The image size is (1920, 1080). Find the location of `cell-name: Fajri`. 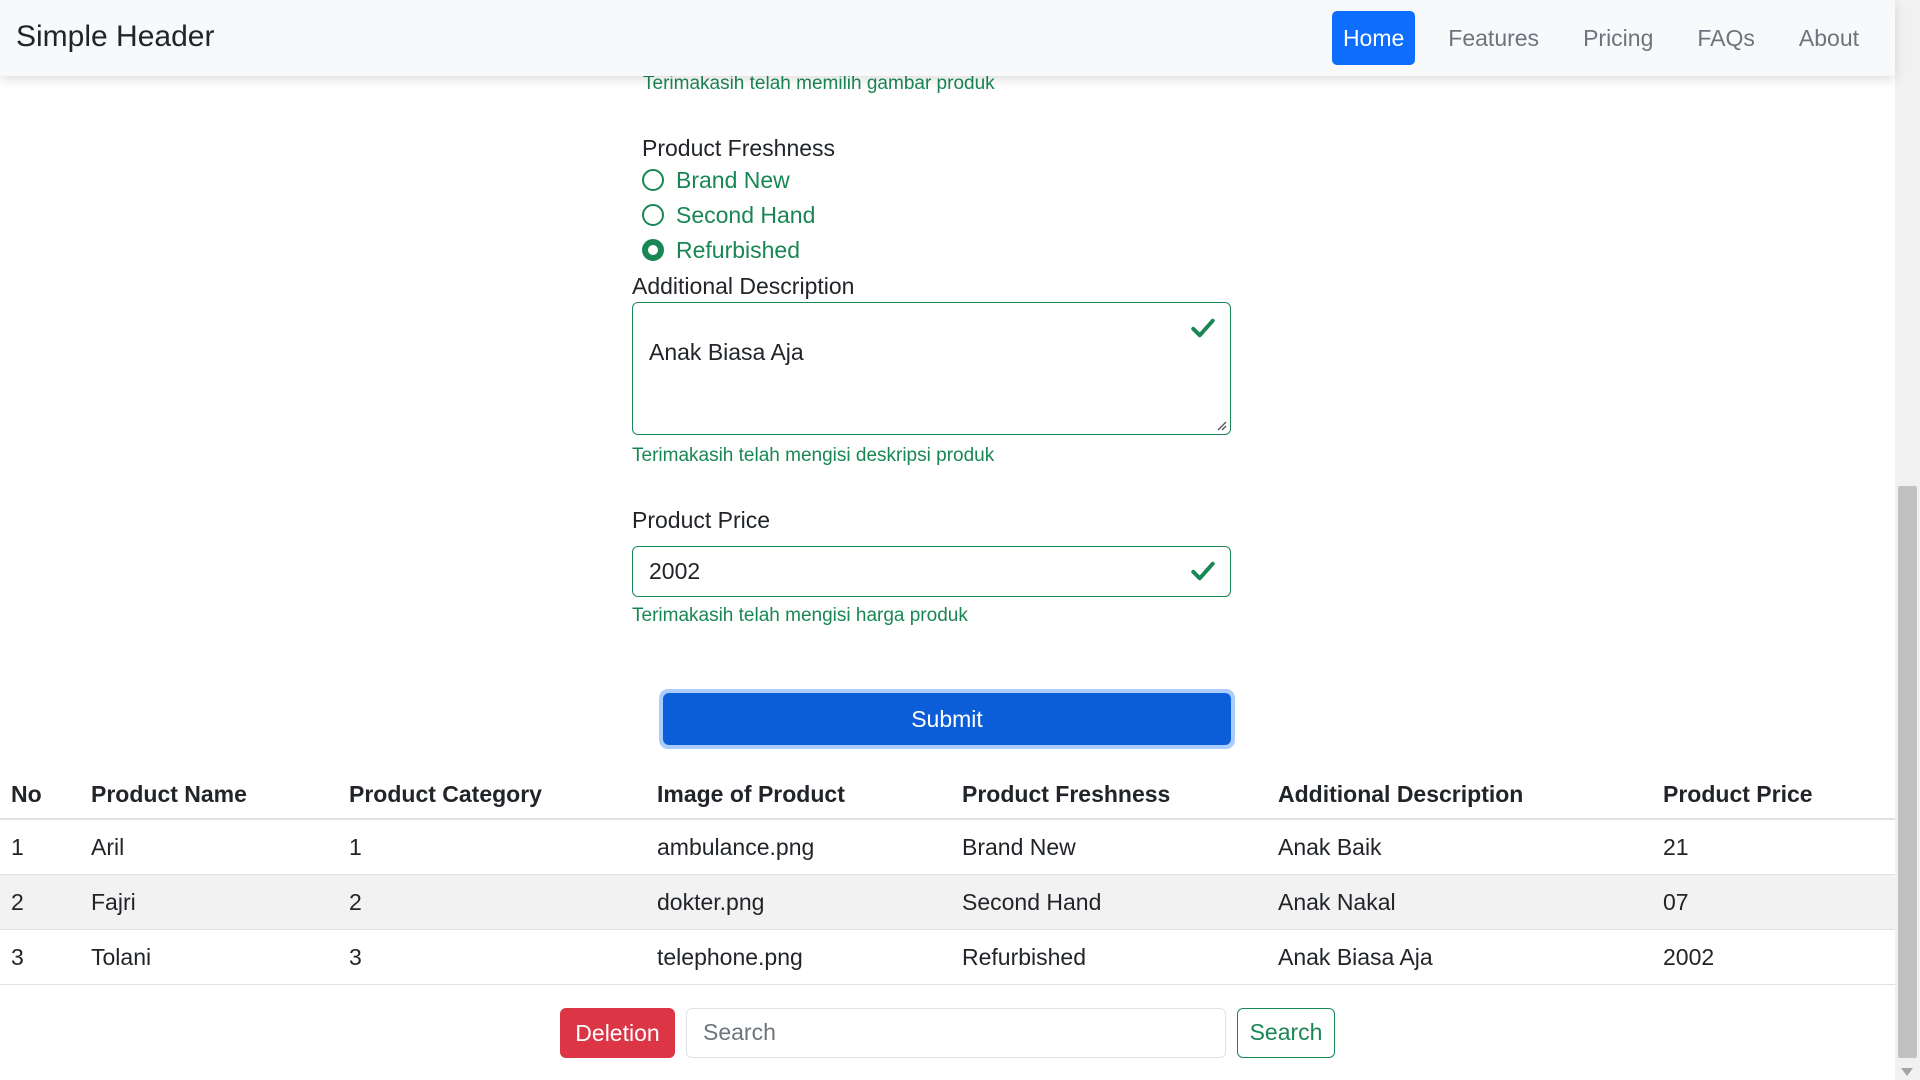

cell-name: Fajri is located at coordinates (113, 901).